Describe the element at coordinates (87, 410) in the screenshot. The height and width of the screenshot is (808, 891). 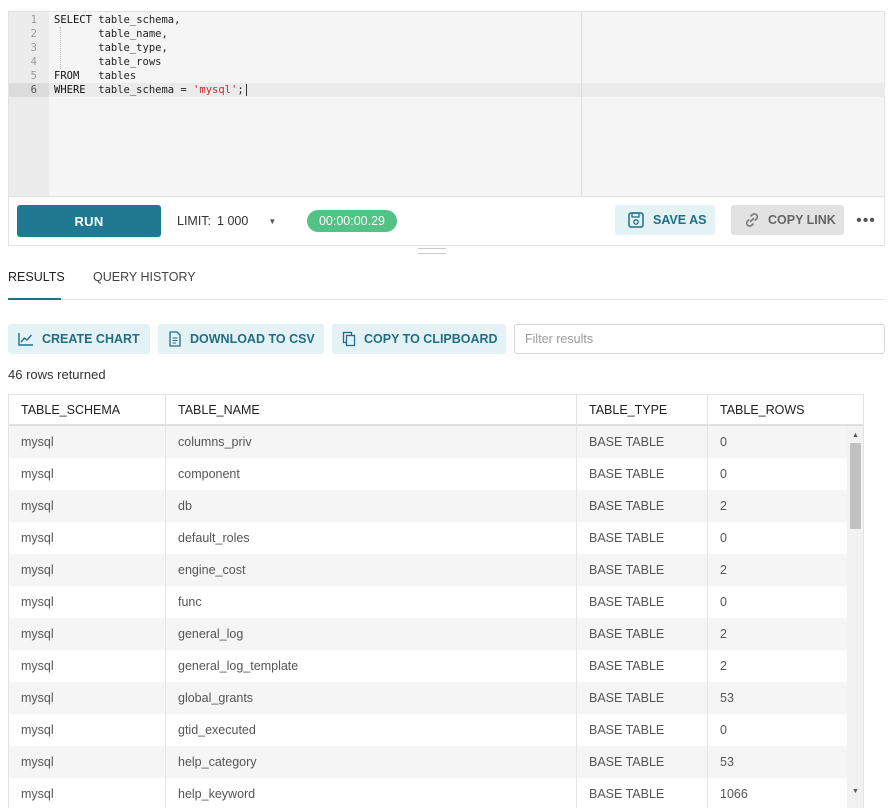
I see `column-header: TABLE_SCHEMA` at that location.